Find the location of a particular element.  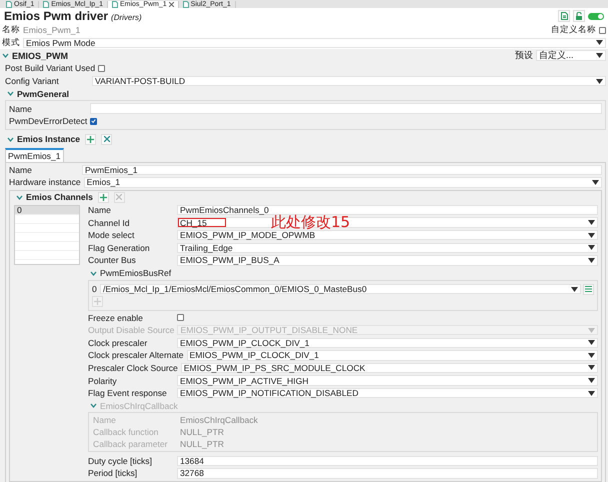

text-field: 32768 is located at coordinates (387, 473).